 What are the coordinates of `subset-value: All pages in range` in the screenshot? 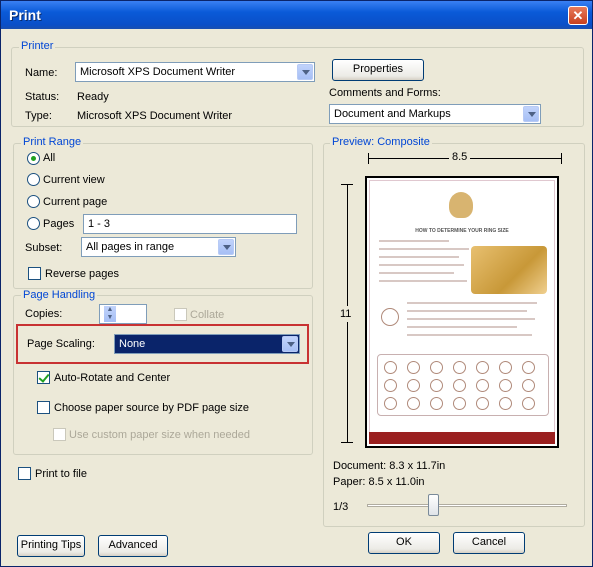 It's located at (130, 247).